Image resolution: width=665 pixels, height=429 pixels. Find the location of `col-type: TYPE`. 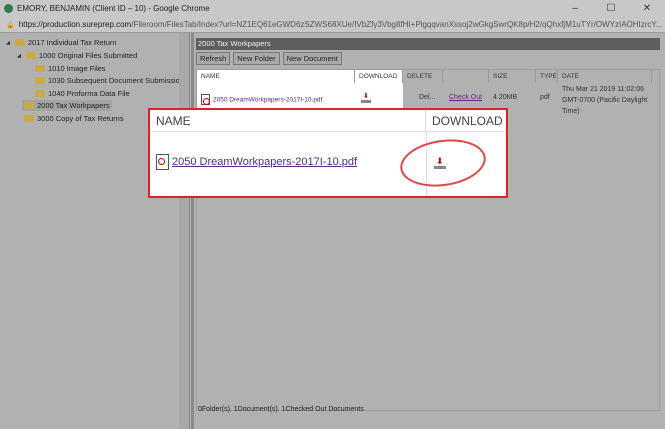

col-type: TYPE is located at coordinates (547, 76).